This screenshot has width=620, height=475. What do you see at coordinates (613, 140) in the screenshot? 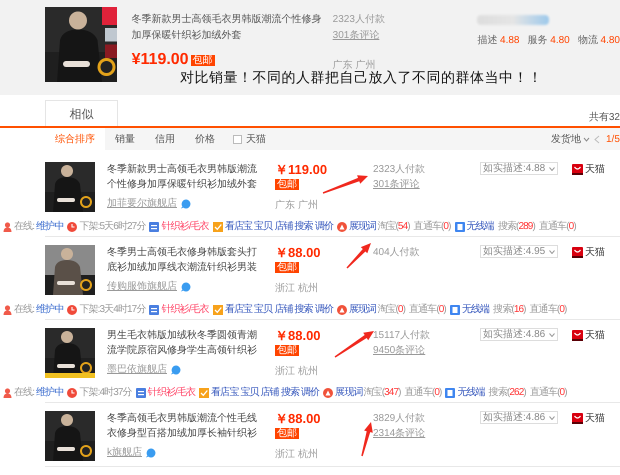
I see `page-indicator: 1/5` at bounding box center [613, 140].